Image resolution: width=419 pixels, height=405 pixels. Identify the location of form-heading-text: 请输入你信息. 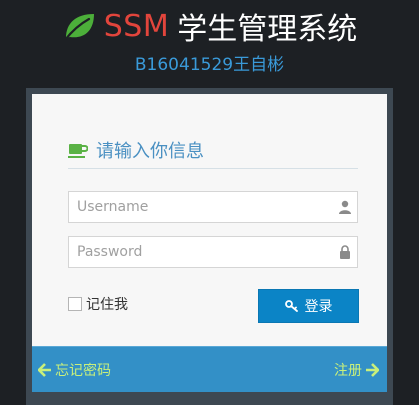
(150, 151).